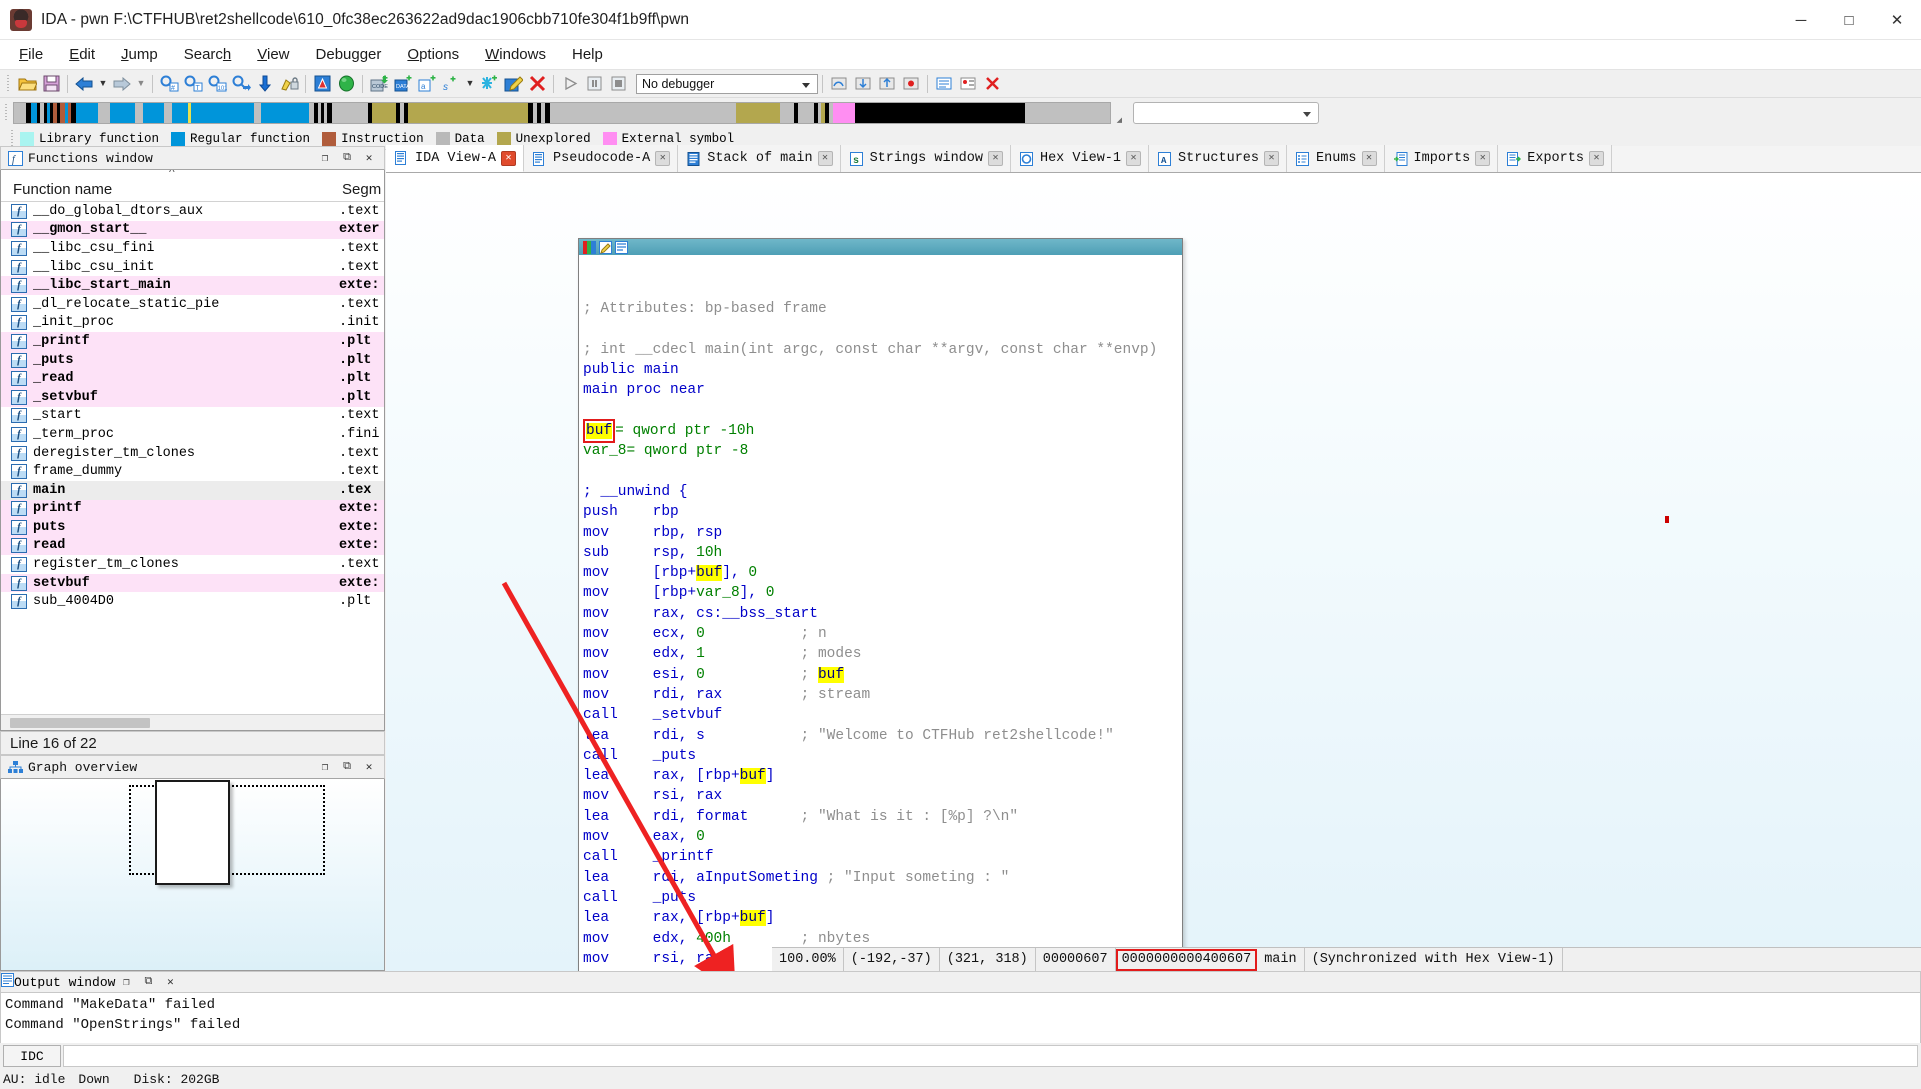  I want to click on open-file-icon, so click(27, 84).